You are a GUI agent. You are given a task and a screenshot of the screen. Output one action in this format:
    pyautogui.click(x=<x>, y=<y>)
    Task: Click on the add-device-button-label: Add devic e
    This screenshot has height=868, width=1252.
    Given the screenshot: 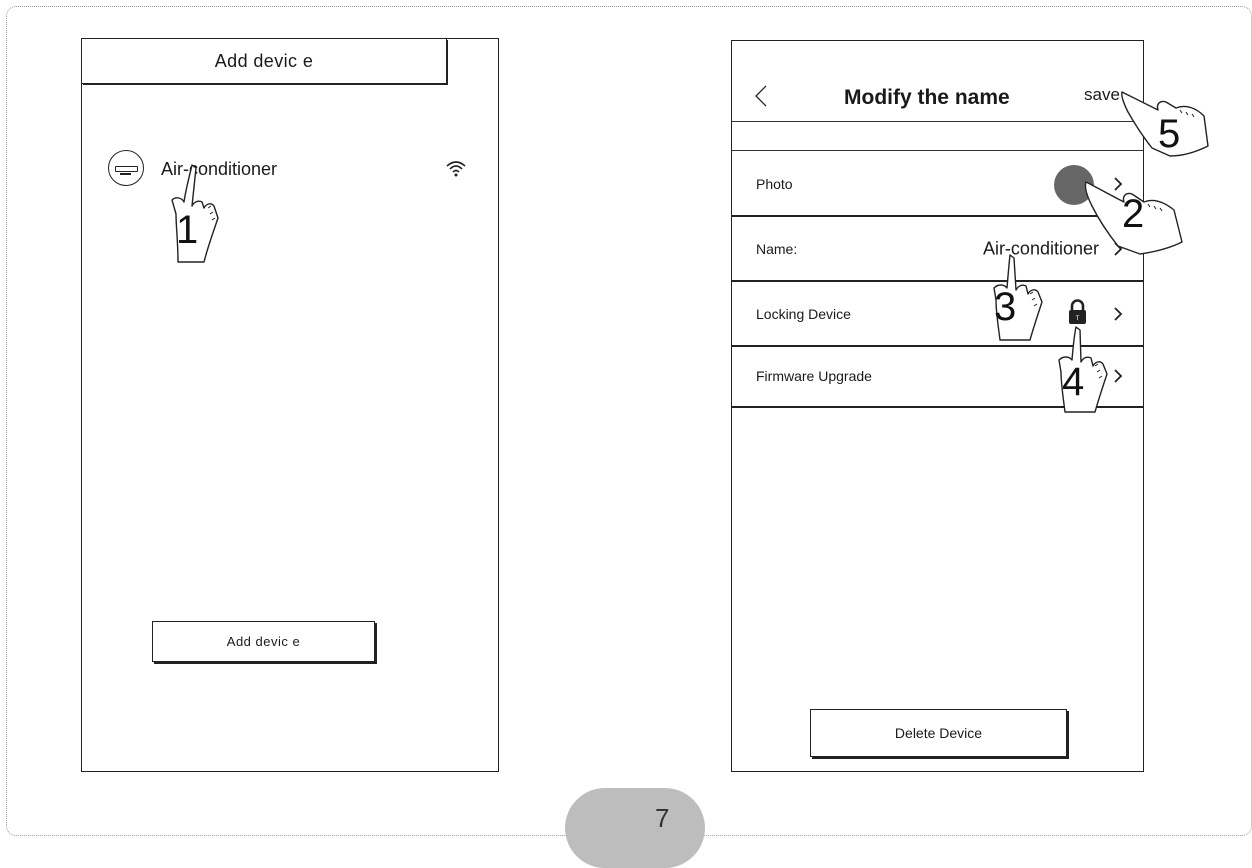 What is the action you would take?
    pyautogui.click(x=263, y=641)
    